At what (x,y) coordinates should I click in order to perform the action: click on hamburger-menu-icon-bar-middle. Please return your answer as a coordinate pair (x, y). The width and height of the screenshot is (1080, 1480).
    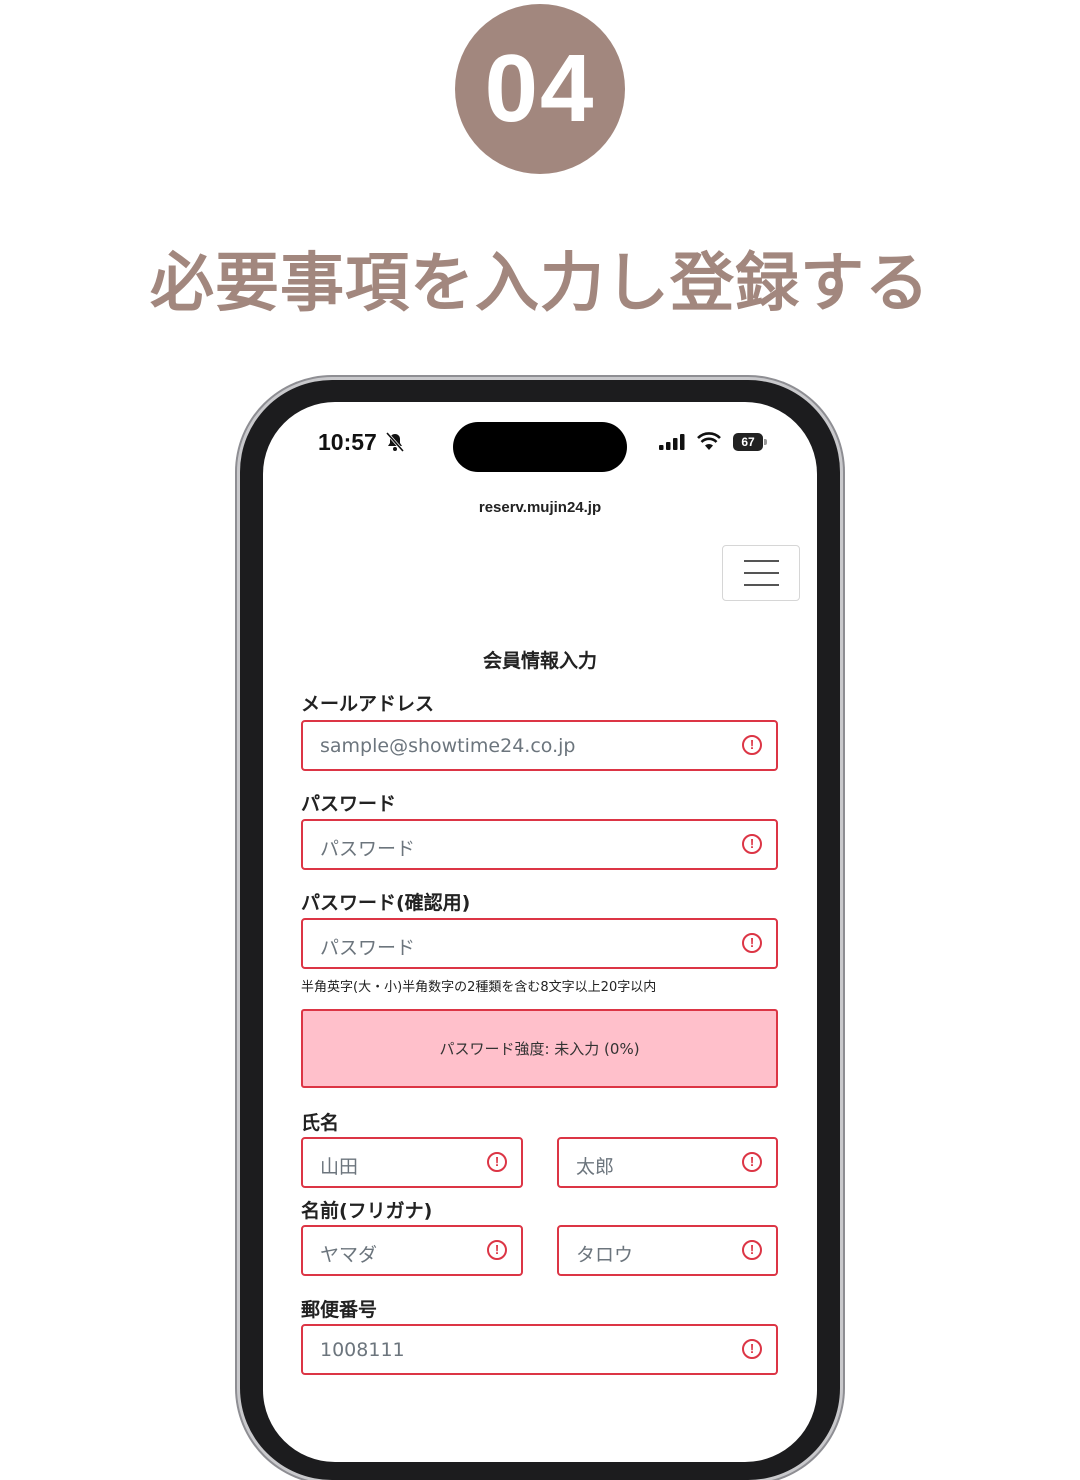
    Looking at the image, I should click on (761, 573).